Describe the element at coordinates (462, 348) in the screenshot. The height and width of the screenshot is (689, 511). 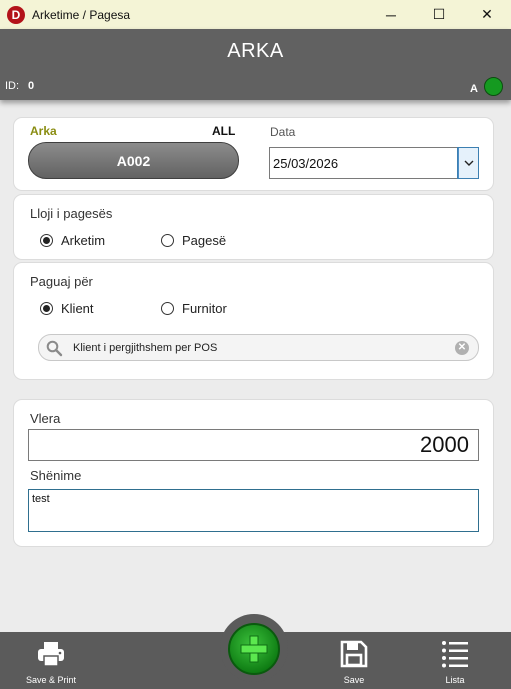
I see `clear-icon: ✕` at that location.